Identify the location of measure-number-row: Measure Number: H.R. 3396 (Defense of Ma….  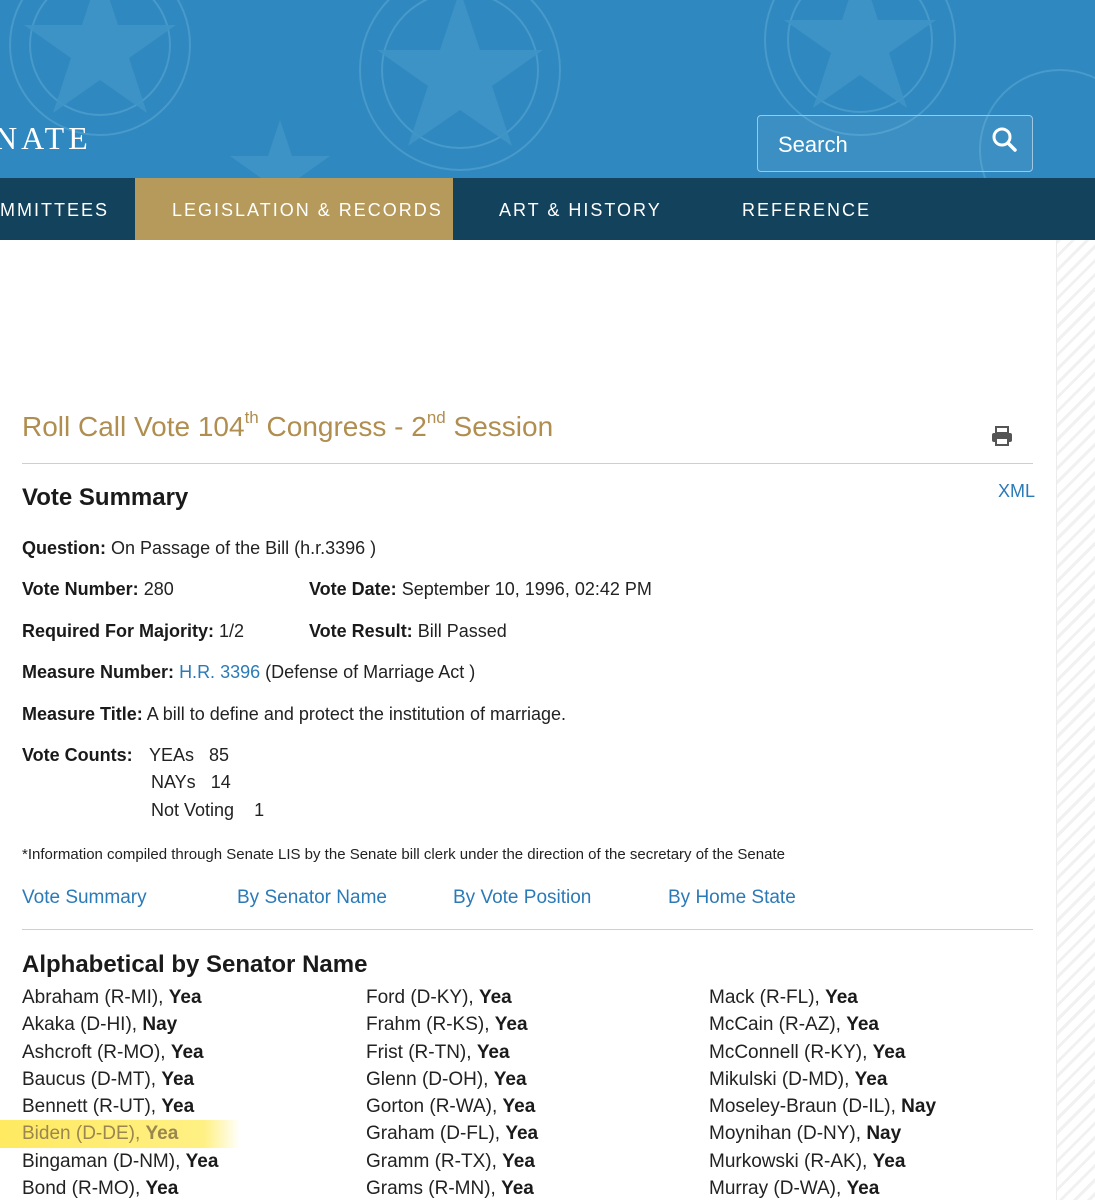
(249, 672).